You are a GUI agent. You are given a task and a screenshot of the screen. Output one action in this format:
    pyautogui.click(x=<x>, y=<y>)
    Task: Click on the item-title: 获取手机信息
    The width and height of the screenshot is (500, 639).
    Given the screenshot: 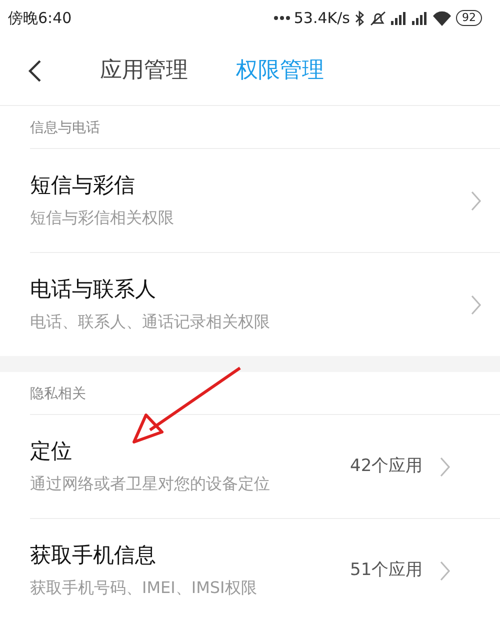 What is the action you would take?
    pyautogui.click(x=182, y=556)
    